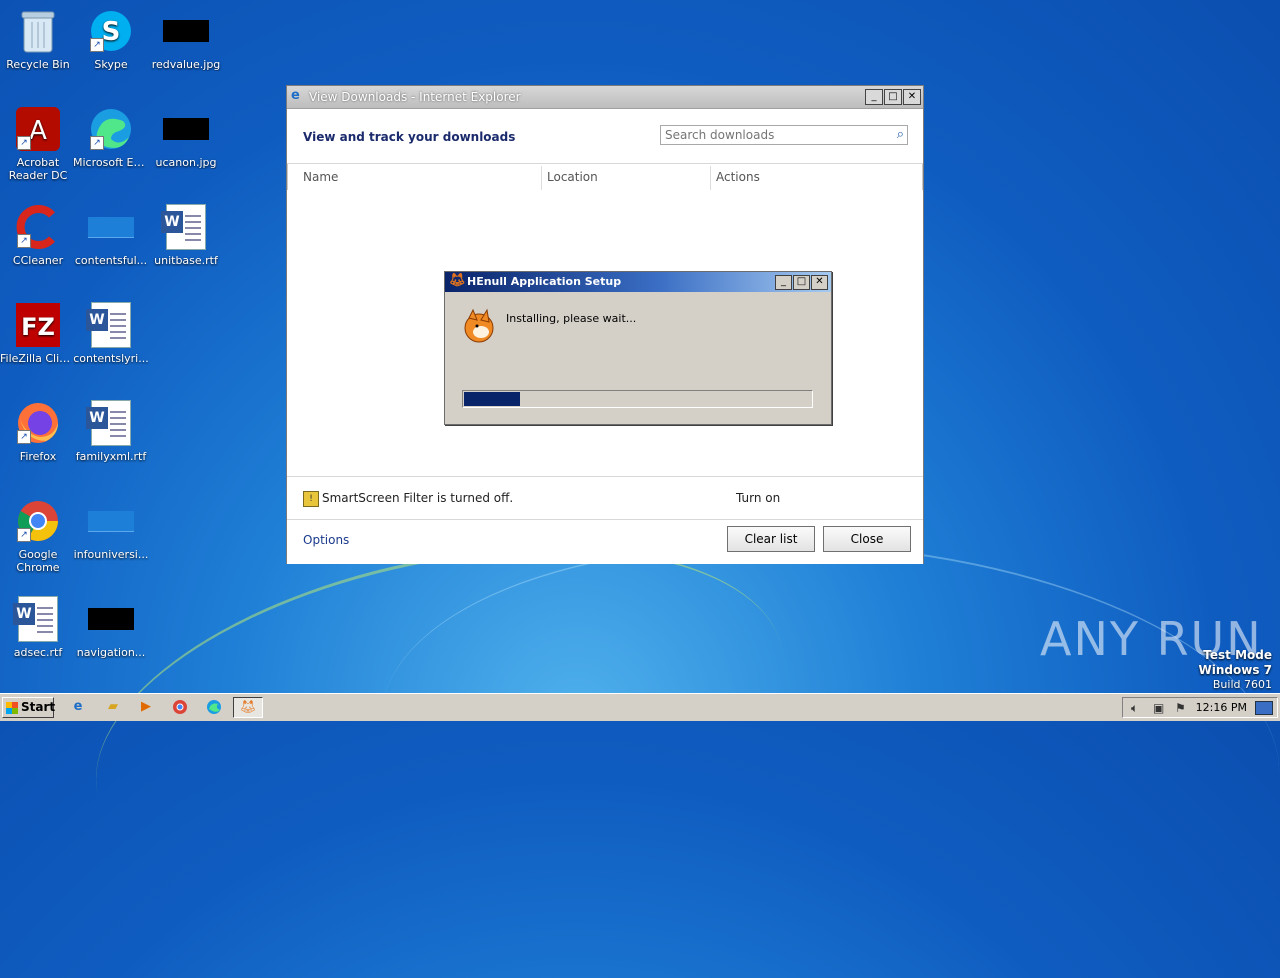  What do you see at coordinates (638, 282) in the screenshot?
I see `dialog-title-bar: 🦊︎ HEnull Application Setup _ □ ✕` at bounding box center [638, 282].